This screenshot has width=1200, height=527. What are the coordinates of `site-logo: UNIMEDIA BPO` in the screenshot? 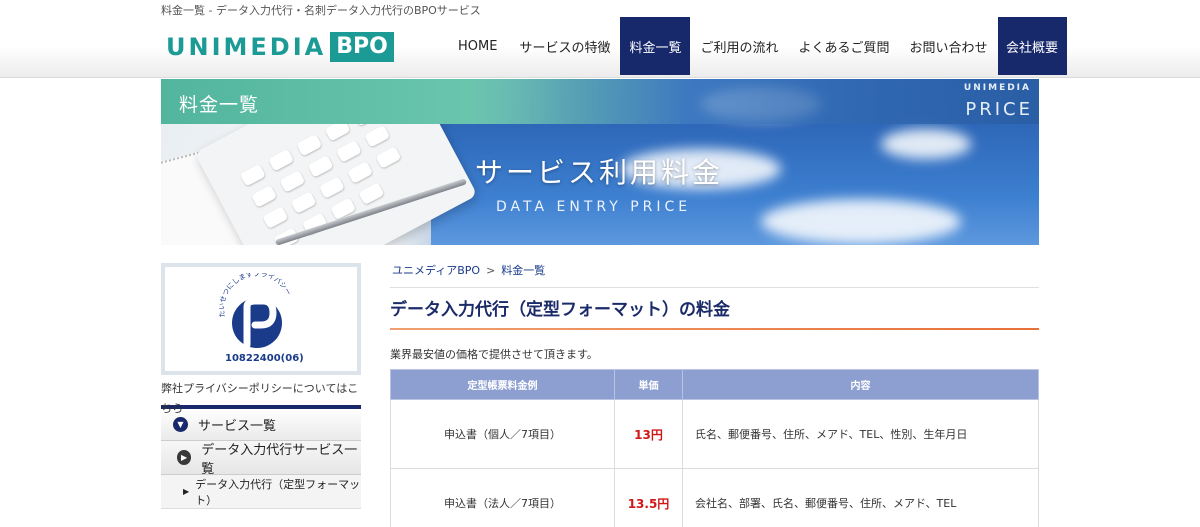 It's located at (280, 47).